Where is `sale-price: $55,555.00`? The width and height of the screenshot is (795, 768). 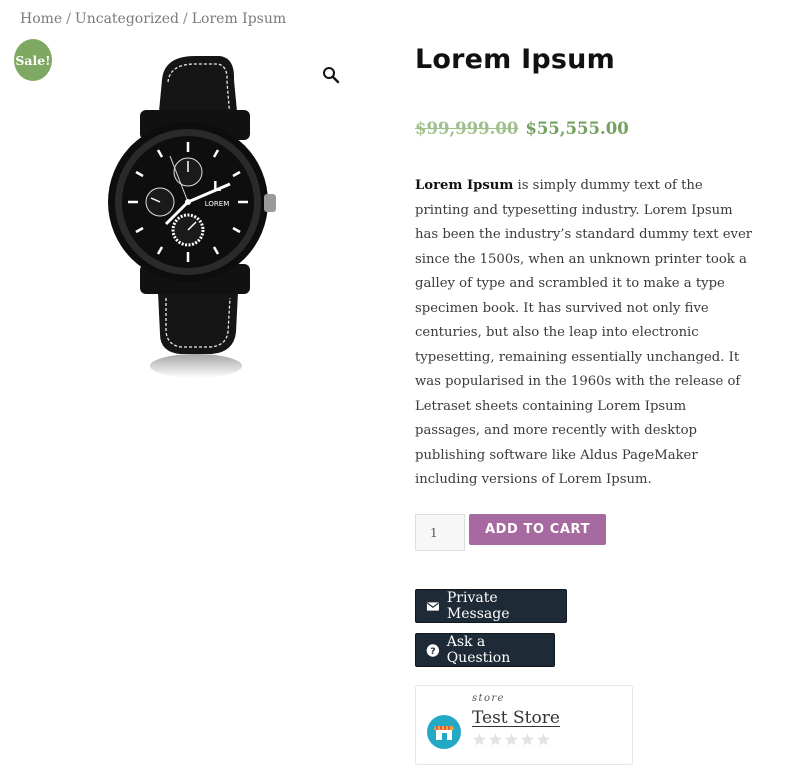
sale-price: $55,555.00 is located at coordinates (577, 128).